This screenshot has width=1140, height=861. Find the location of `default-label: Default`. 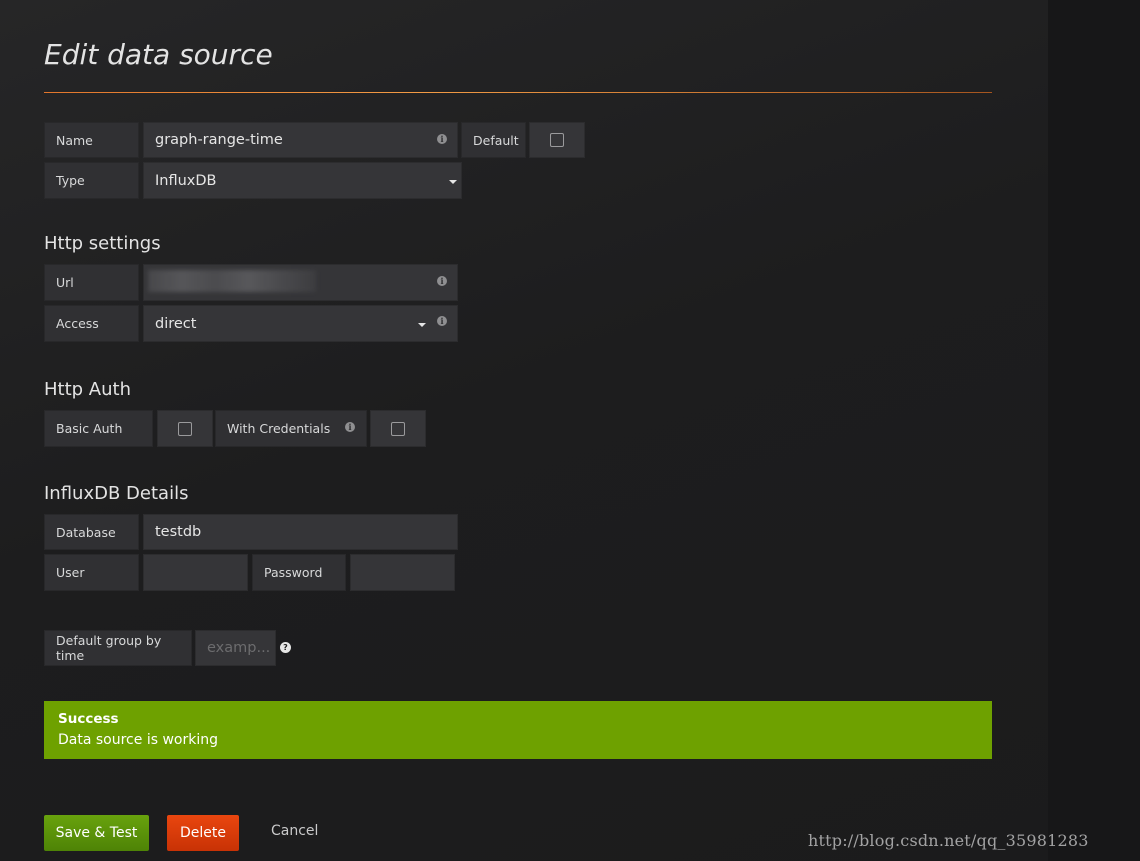

default-label: Default is located at coordinates (493, 140).